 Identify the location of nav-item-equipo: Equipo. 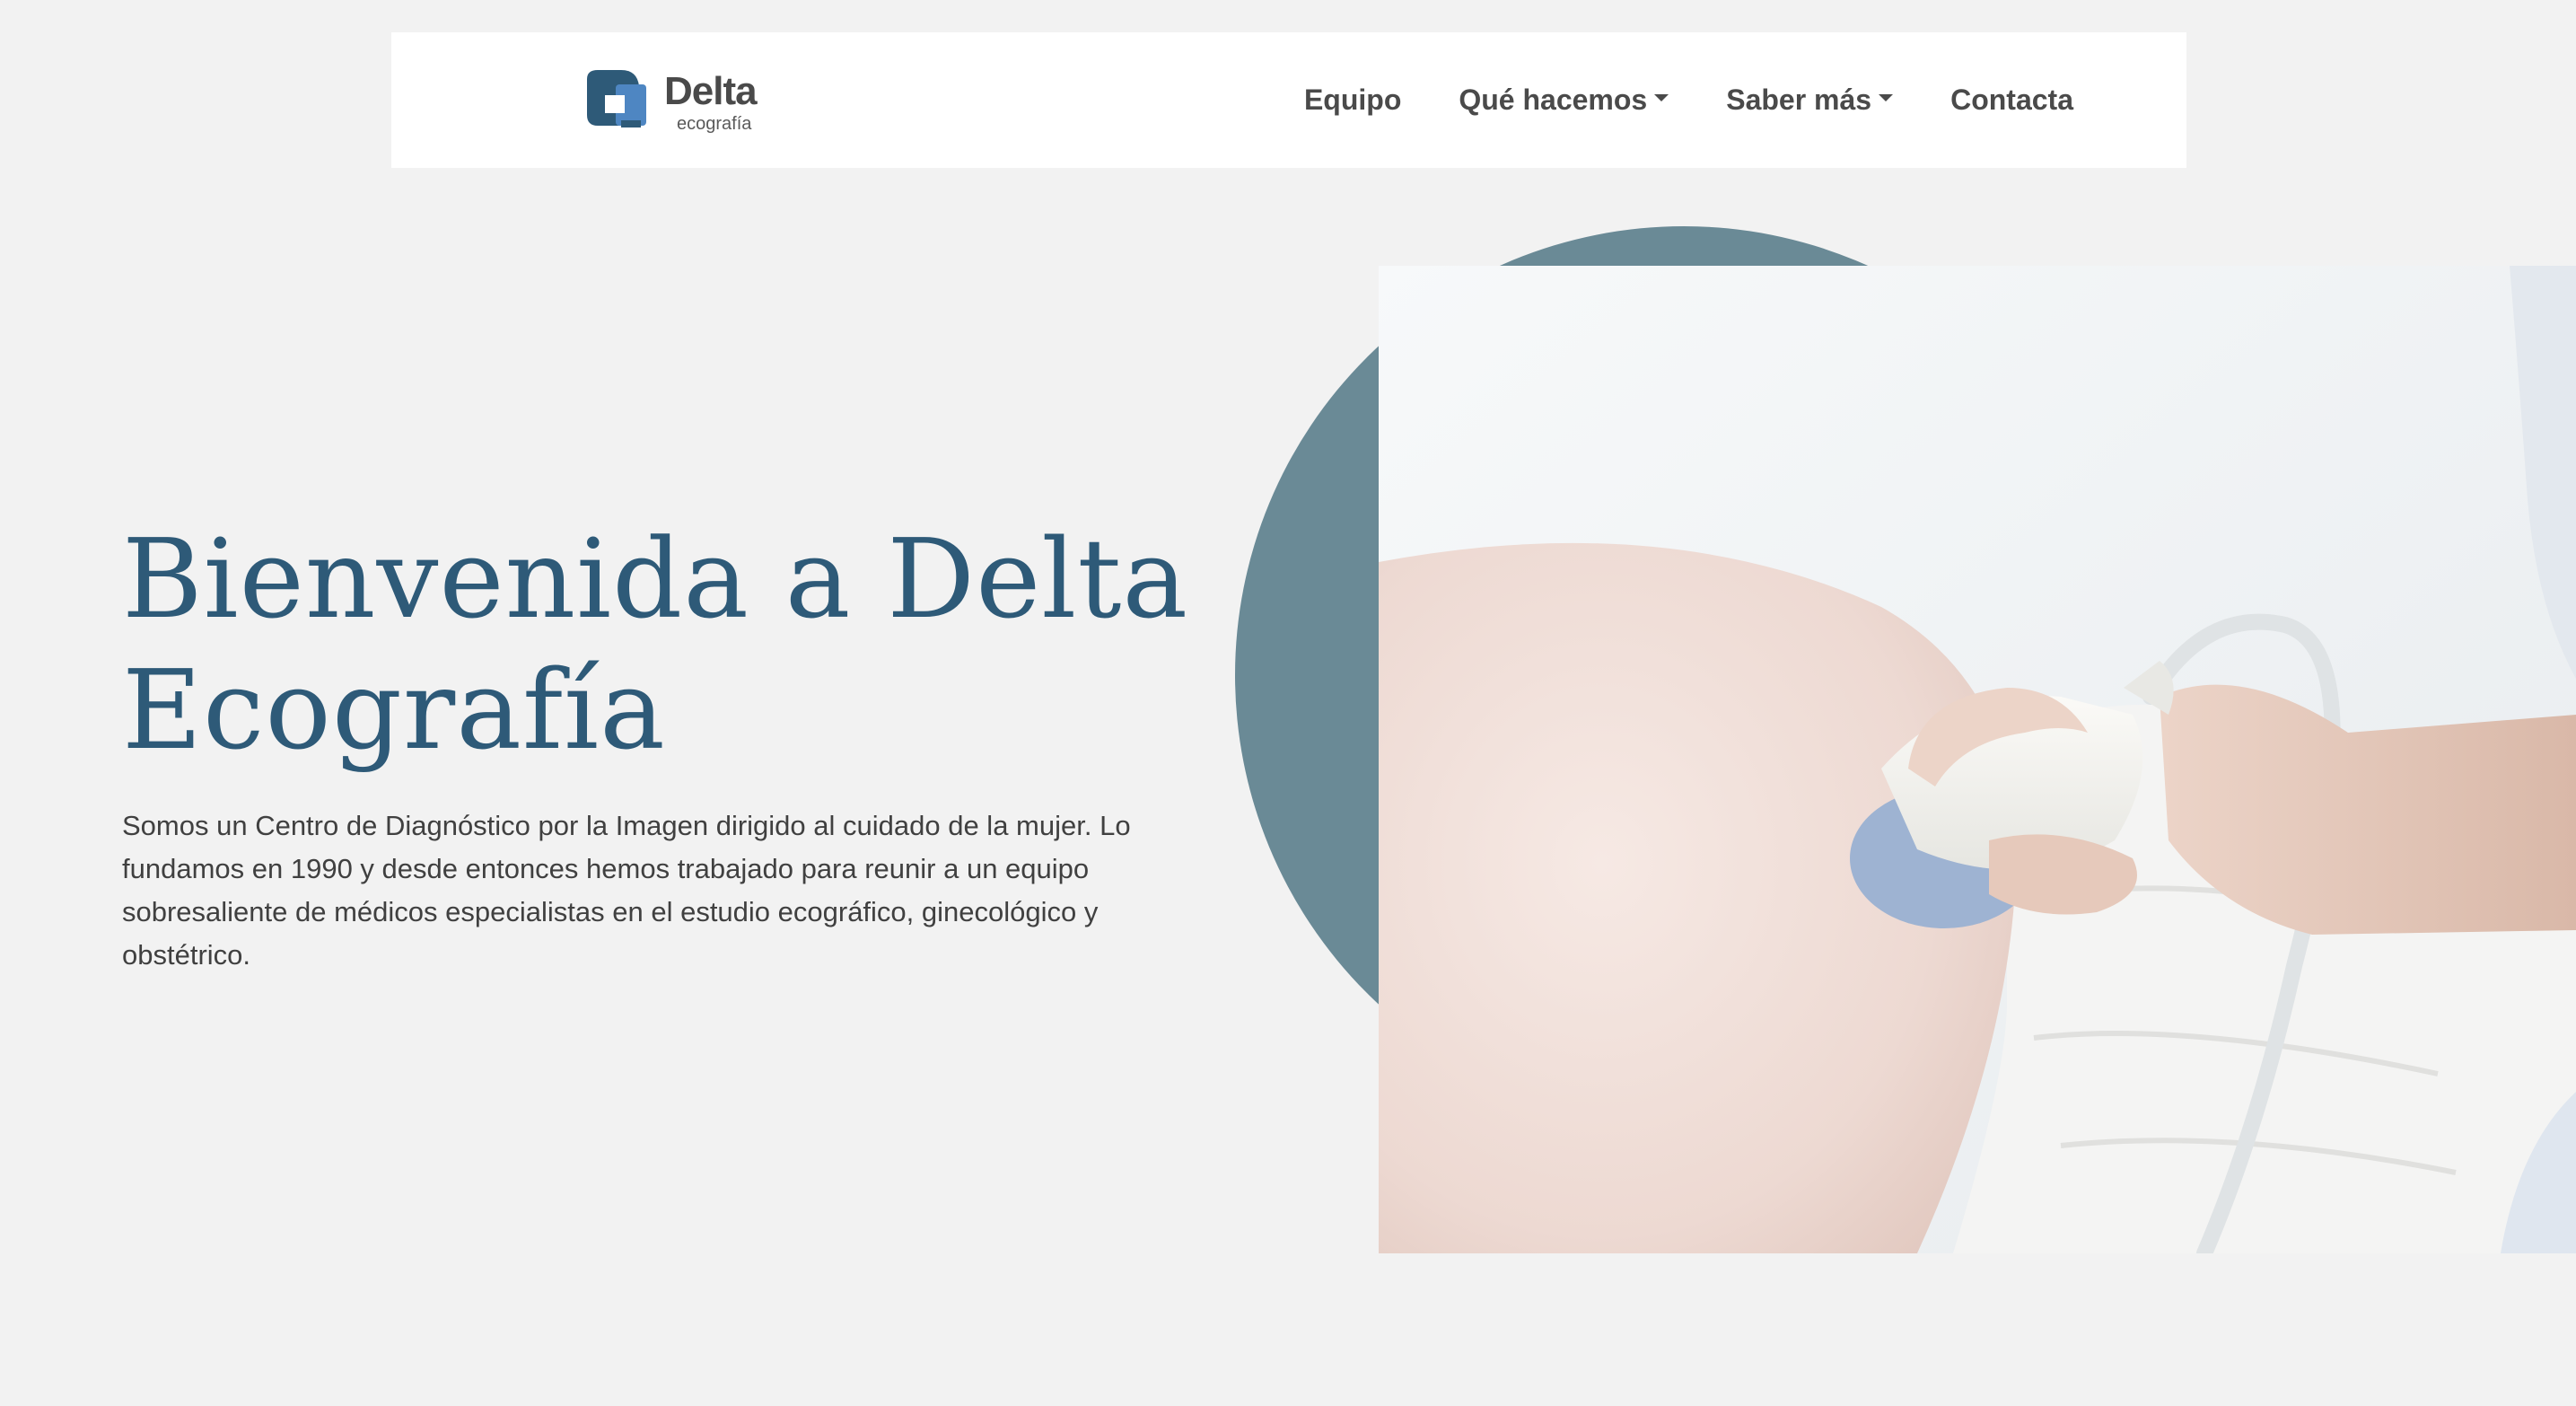
(1352, 100).